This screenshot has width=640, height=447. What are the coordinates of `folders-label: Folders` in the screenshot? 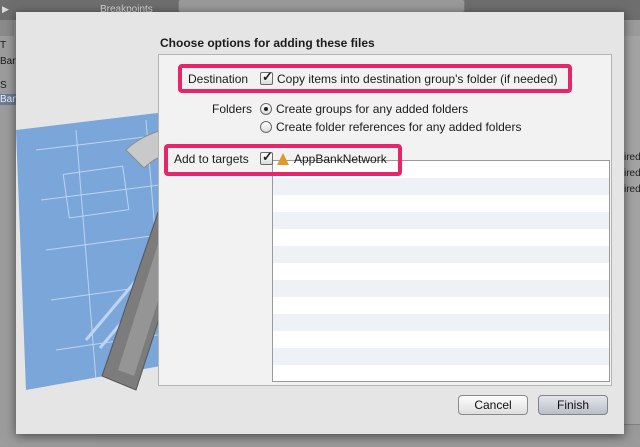 It's located at (232, 109).